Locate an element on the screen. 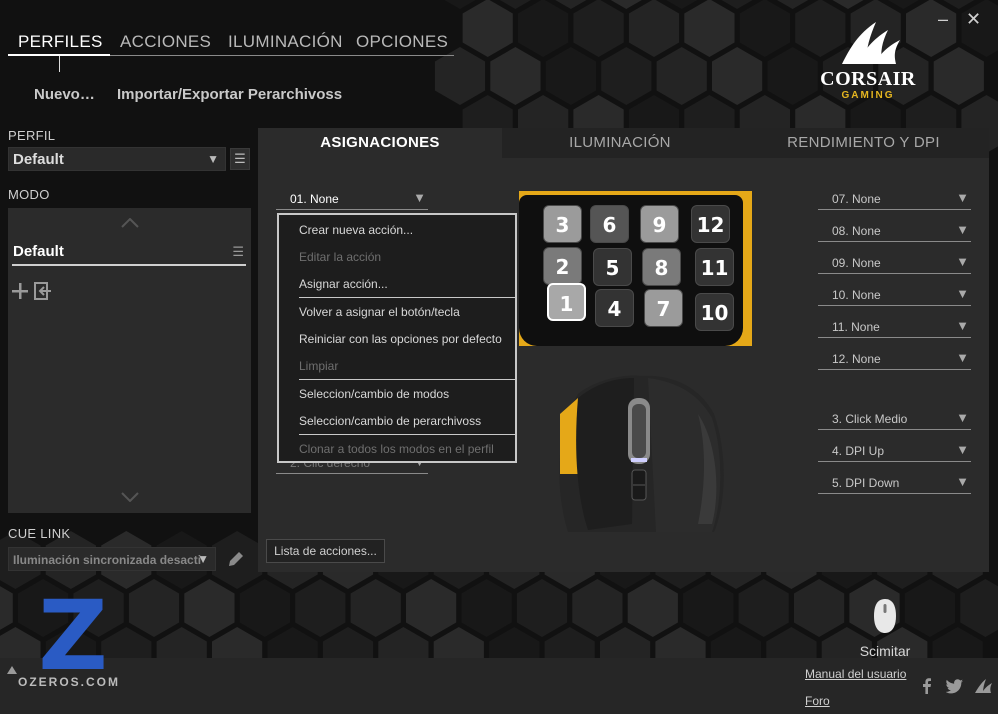 This screenshot has width=998, height=714. tab-perfiles: PERFILES is located at coordinates (60, 42).